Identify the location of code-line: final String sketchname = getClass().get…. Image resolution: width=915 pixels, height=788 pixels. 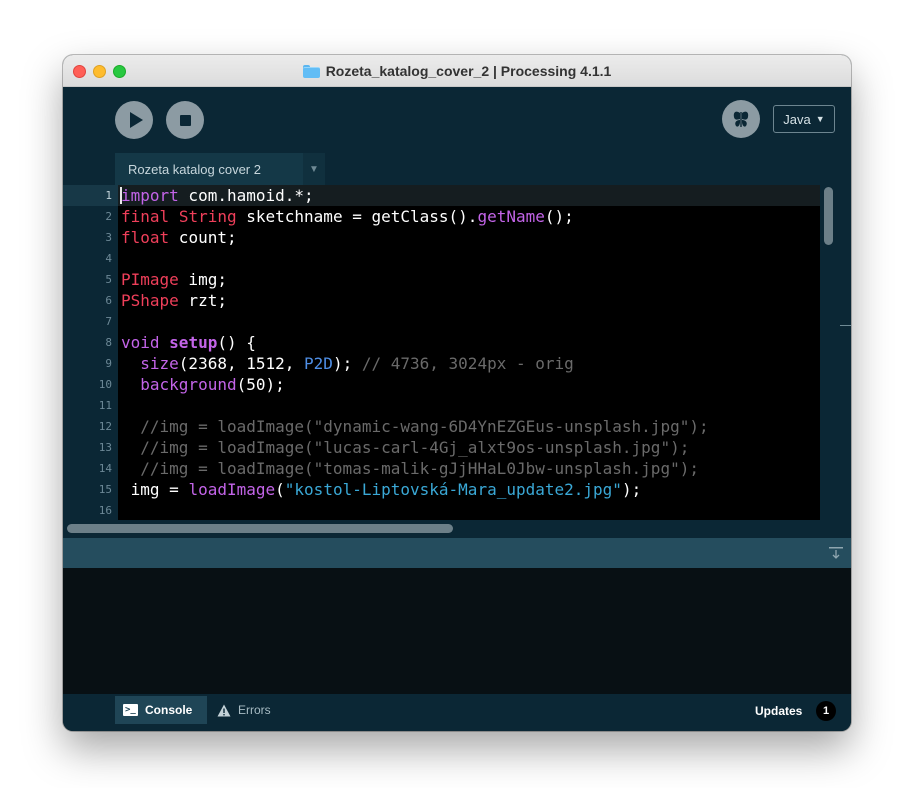
(347, 216).